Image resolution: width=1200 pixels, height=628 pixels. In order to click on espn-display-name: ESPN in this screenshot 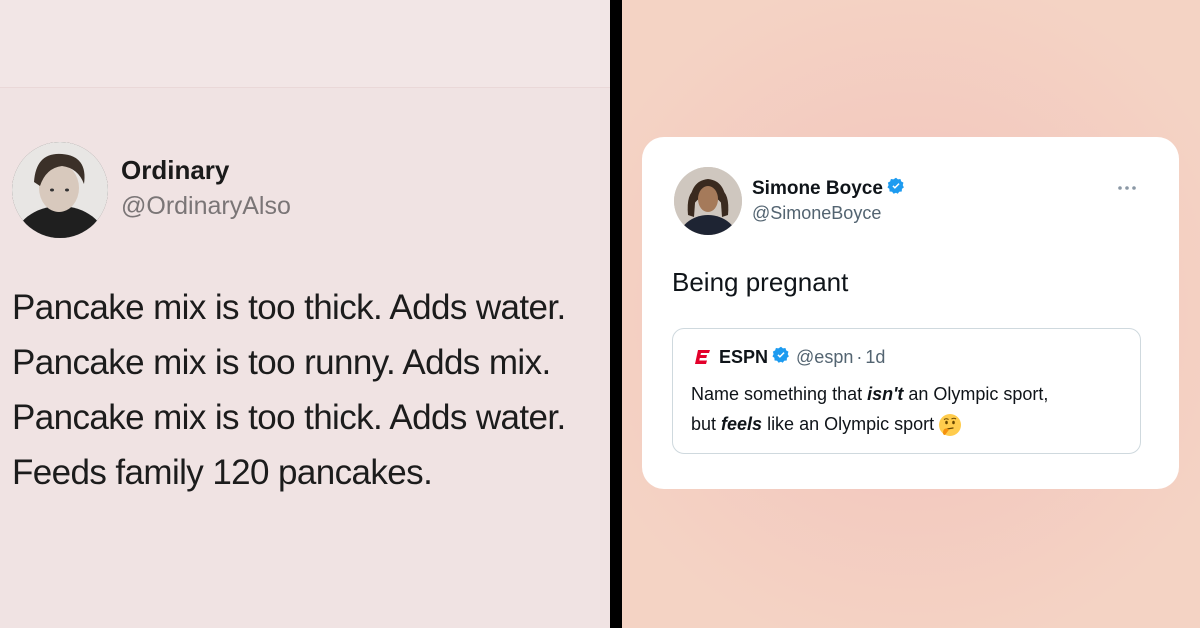, I will do `click(743, 357)`.